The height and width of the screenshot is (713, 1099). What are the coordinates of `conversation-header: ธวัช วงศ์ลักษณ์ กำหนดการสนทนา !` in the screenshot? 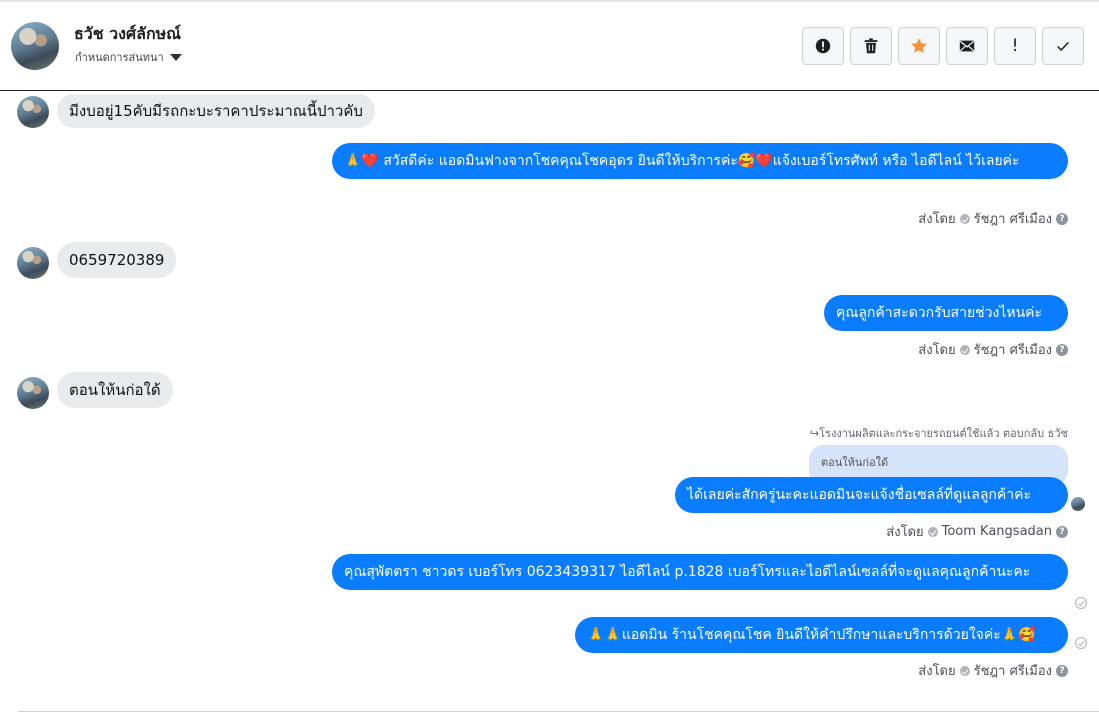 It's located at (549, 46).